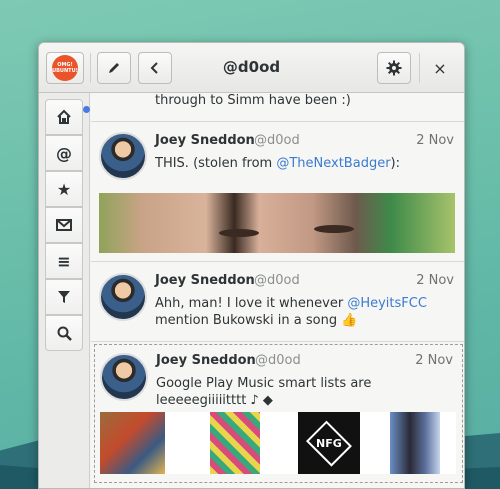 The image size is (500, 489). I want to click on tweet-image, so click(277, 223).